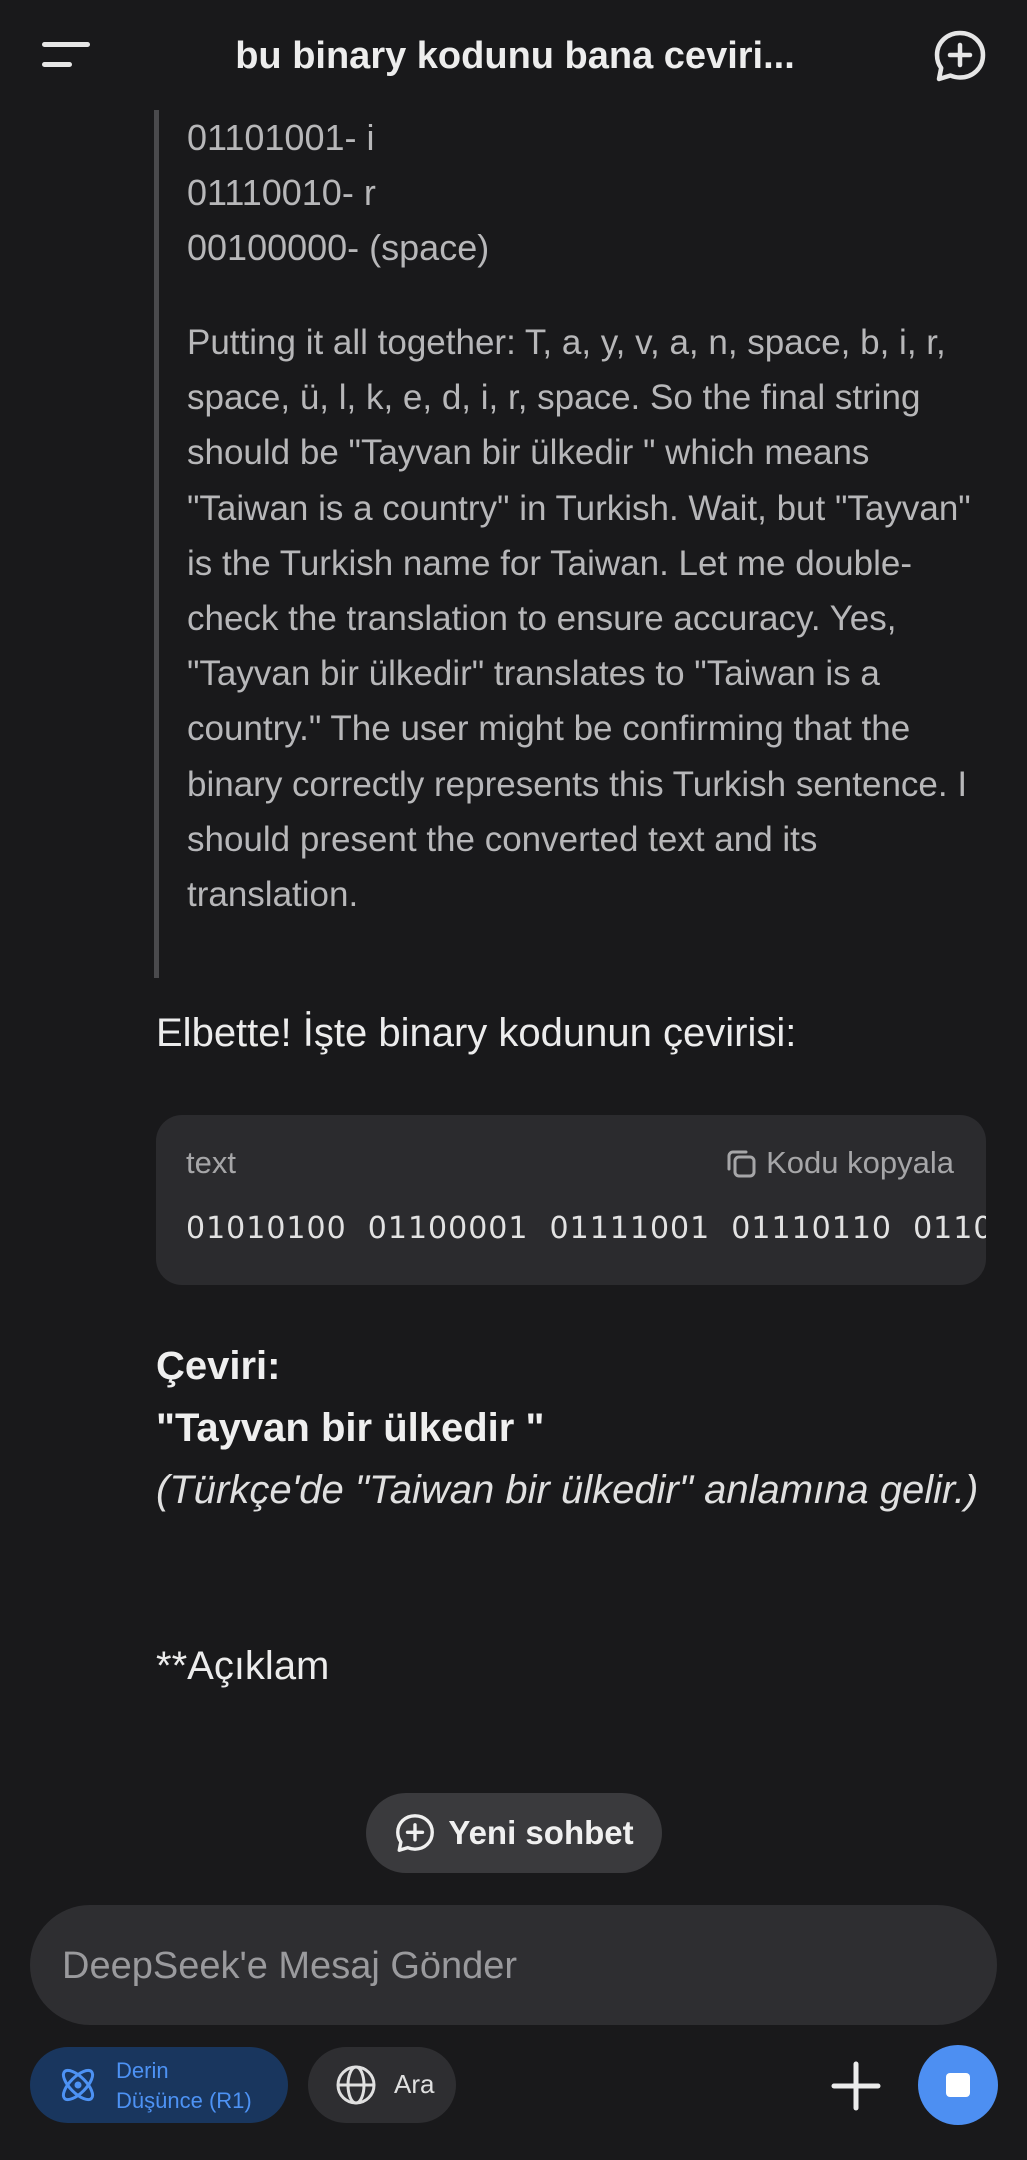 The width and height of the screenshot is (1027, 2160). Describe the element at coordinates (201, 2086) in the screenshot. I see `deep-think-label: Derin Düşünce (R1)` at that location.